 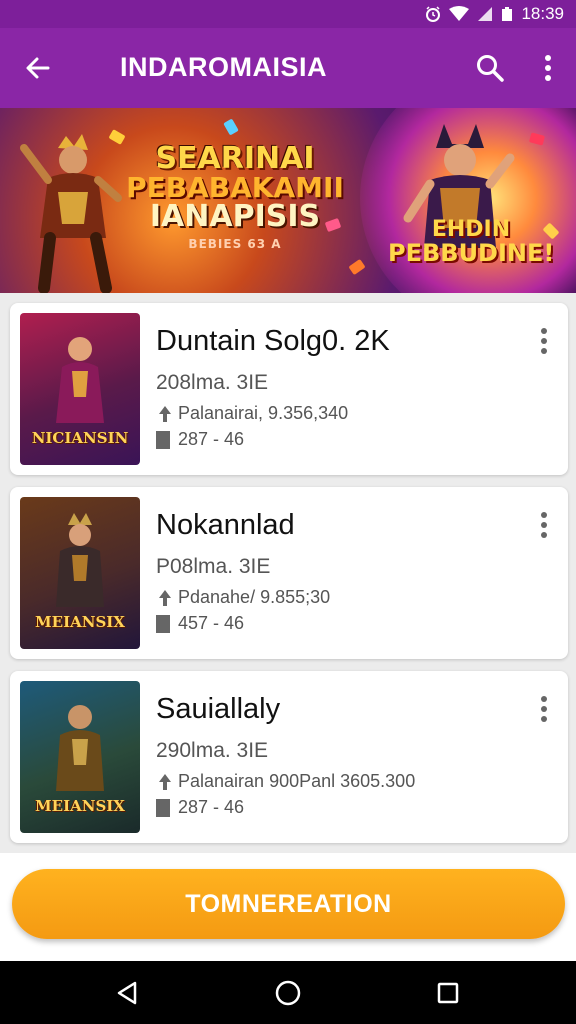 I want to click on battery-icon, so click(x=507, y=14).